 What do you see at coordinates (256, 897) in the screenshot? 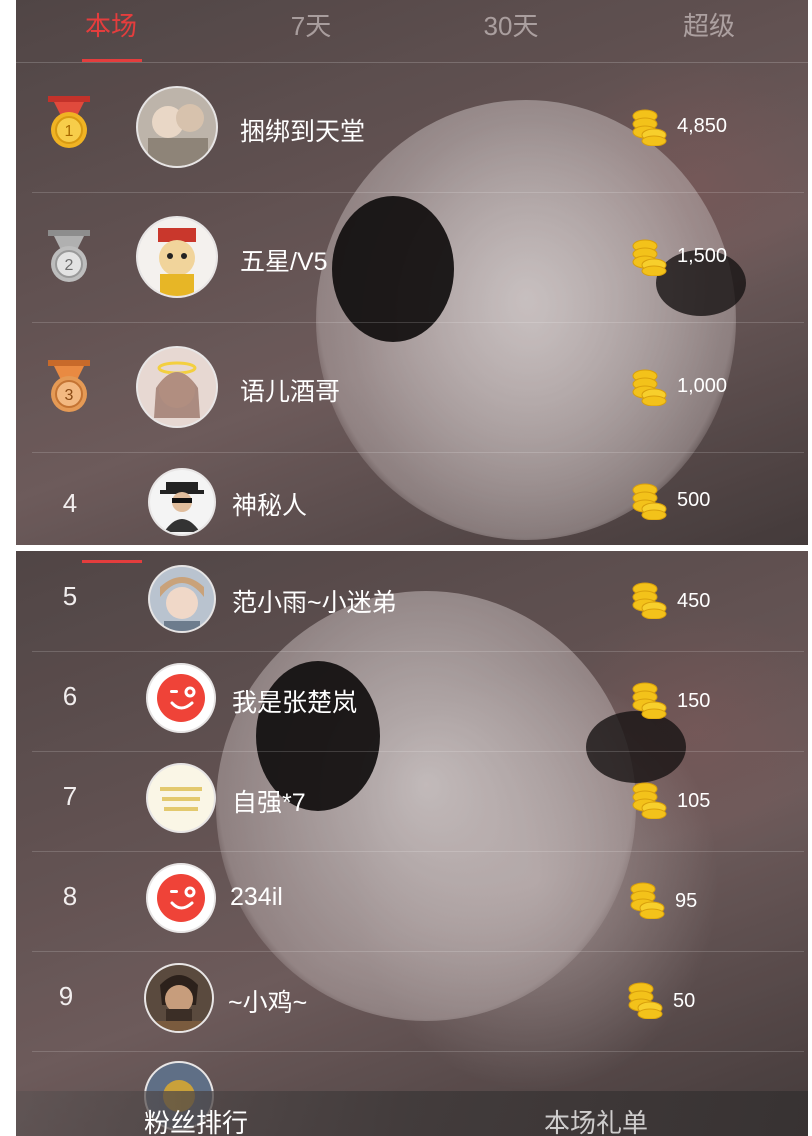
I see `username: 234il` at bounding box center [256, 897].